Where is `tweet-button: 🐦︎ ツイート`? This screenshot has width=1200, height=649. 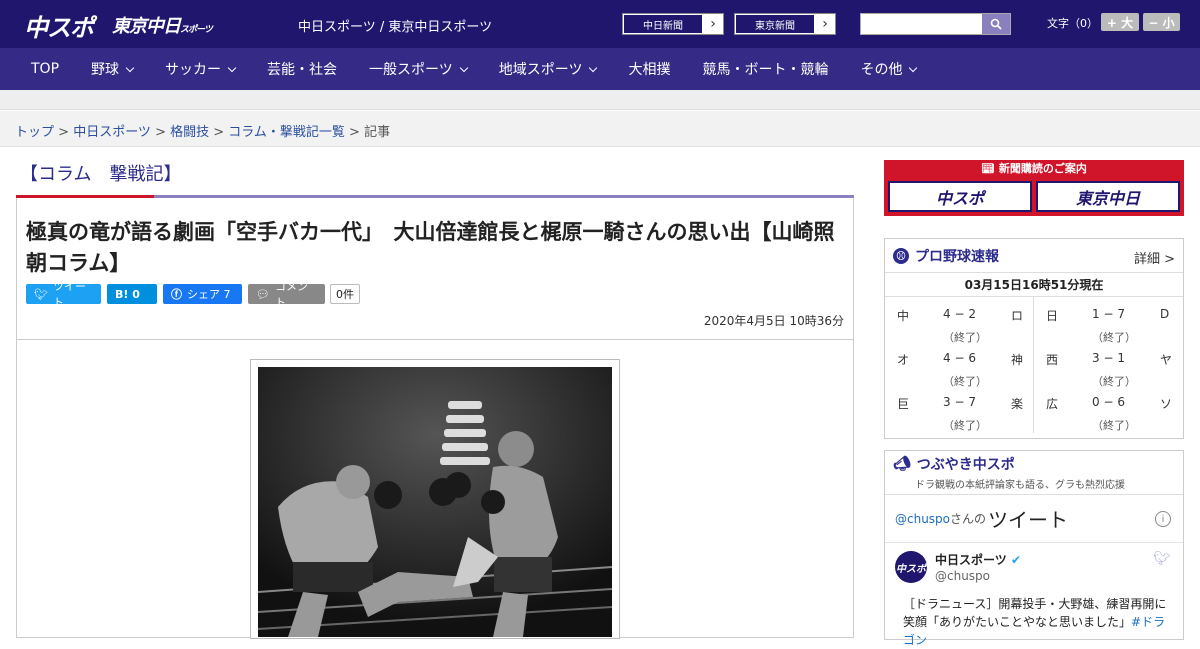
tweet-button: 🐦︎ ツイート is located at coordinates (63, 294).